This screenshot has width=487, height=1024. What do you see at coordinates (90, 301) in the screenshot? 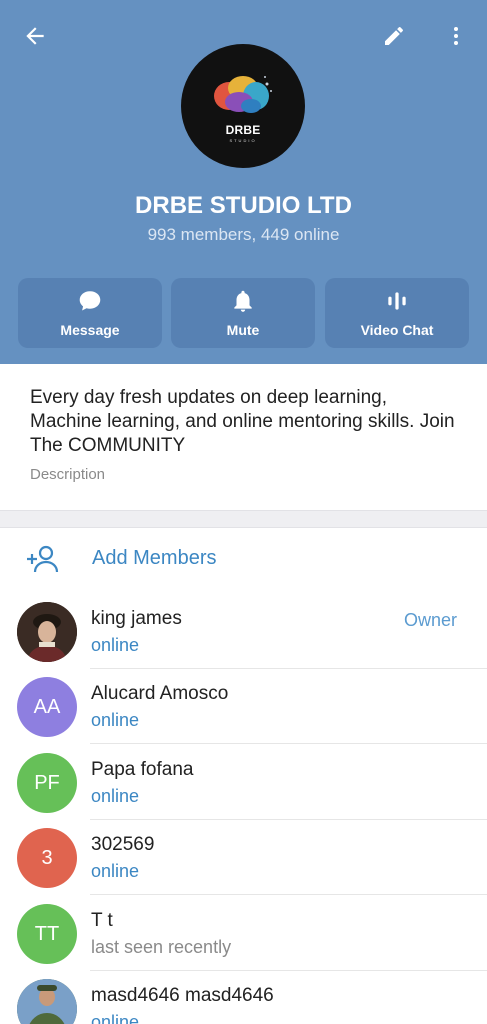
I see `chat-bubble-icon` at bounding box center [90, 301].